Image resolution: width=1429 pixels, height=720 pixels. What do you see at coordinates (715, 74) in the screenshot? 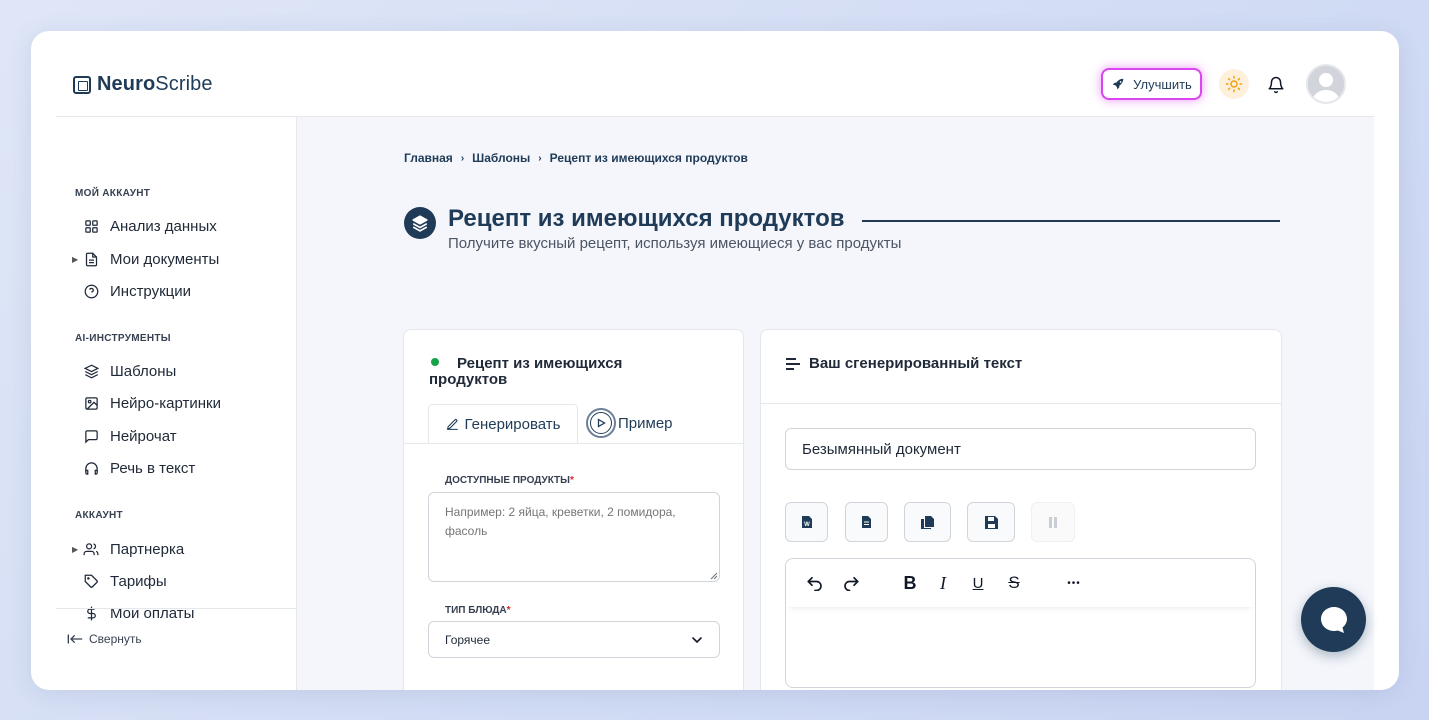
I see `top-header: NeuroScribe Улучшить` at bounding box center [715, 74].